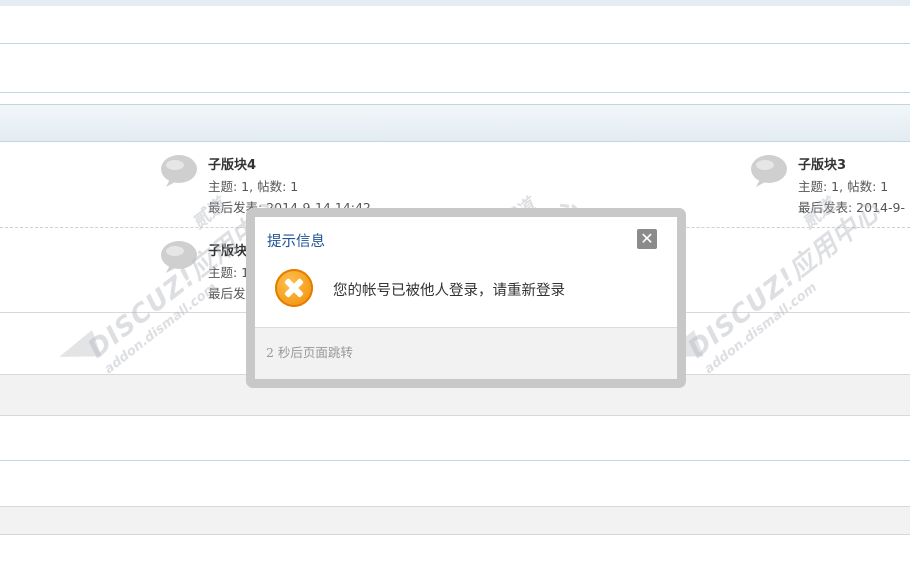 The image size is (910, 568). I want to click on watermark-brand: DISCUZ!应用中心, so click(785, 280).